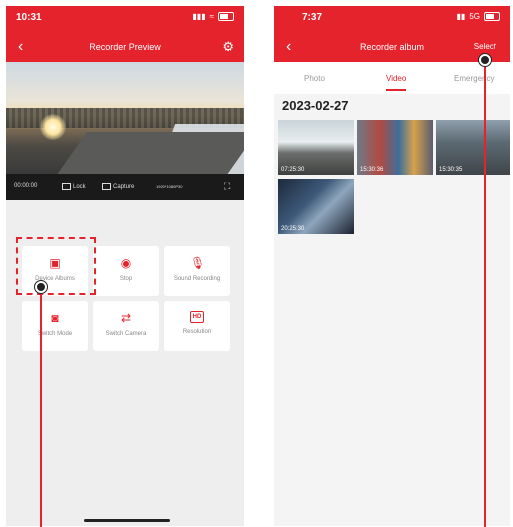 This screenshot has height=527, width=513. I want to click on switch-mode-button: ◙ Switch Mode, so click(55, 326).